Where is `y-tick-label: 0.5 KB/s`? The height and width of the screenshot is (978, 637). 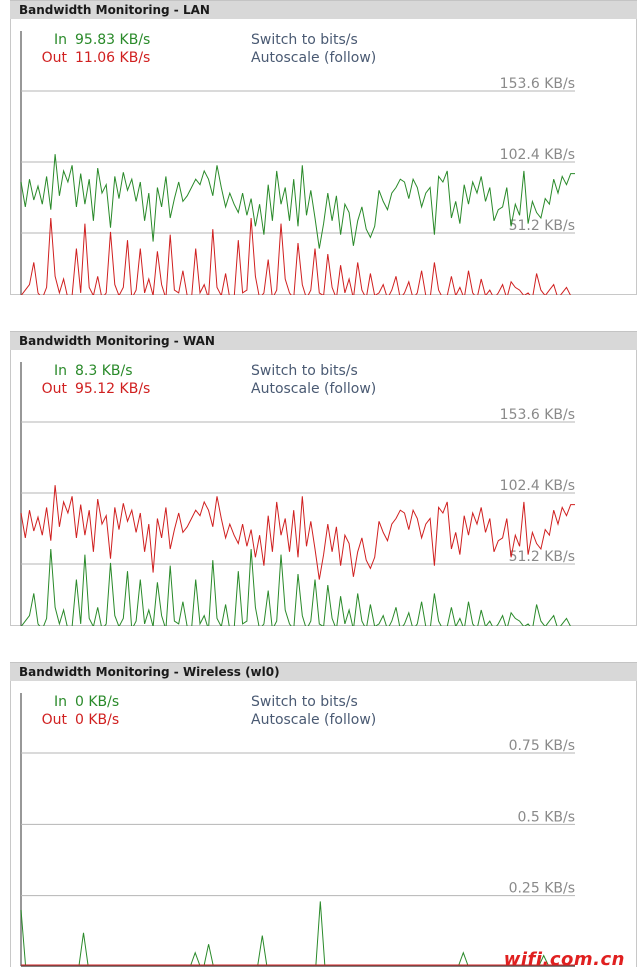 y-tick-label: 0.5 KB/s is located at coordinates (546, 817).